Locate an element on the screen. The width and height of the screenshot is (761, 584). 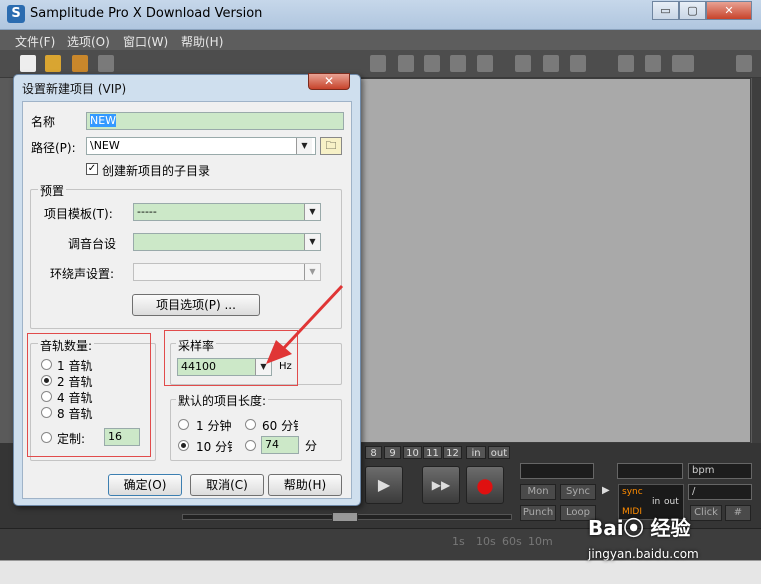
dialog-title: 设置新建项目 (VIP) is located at coordinates (74, 89).